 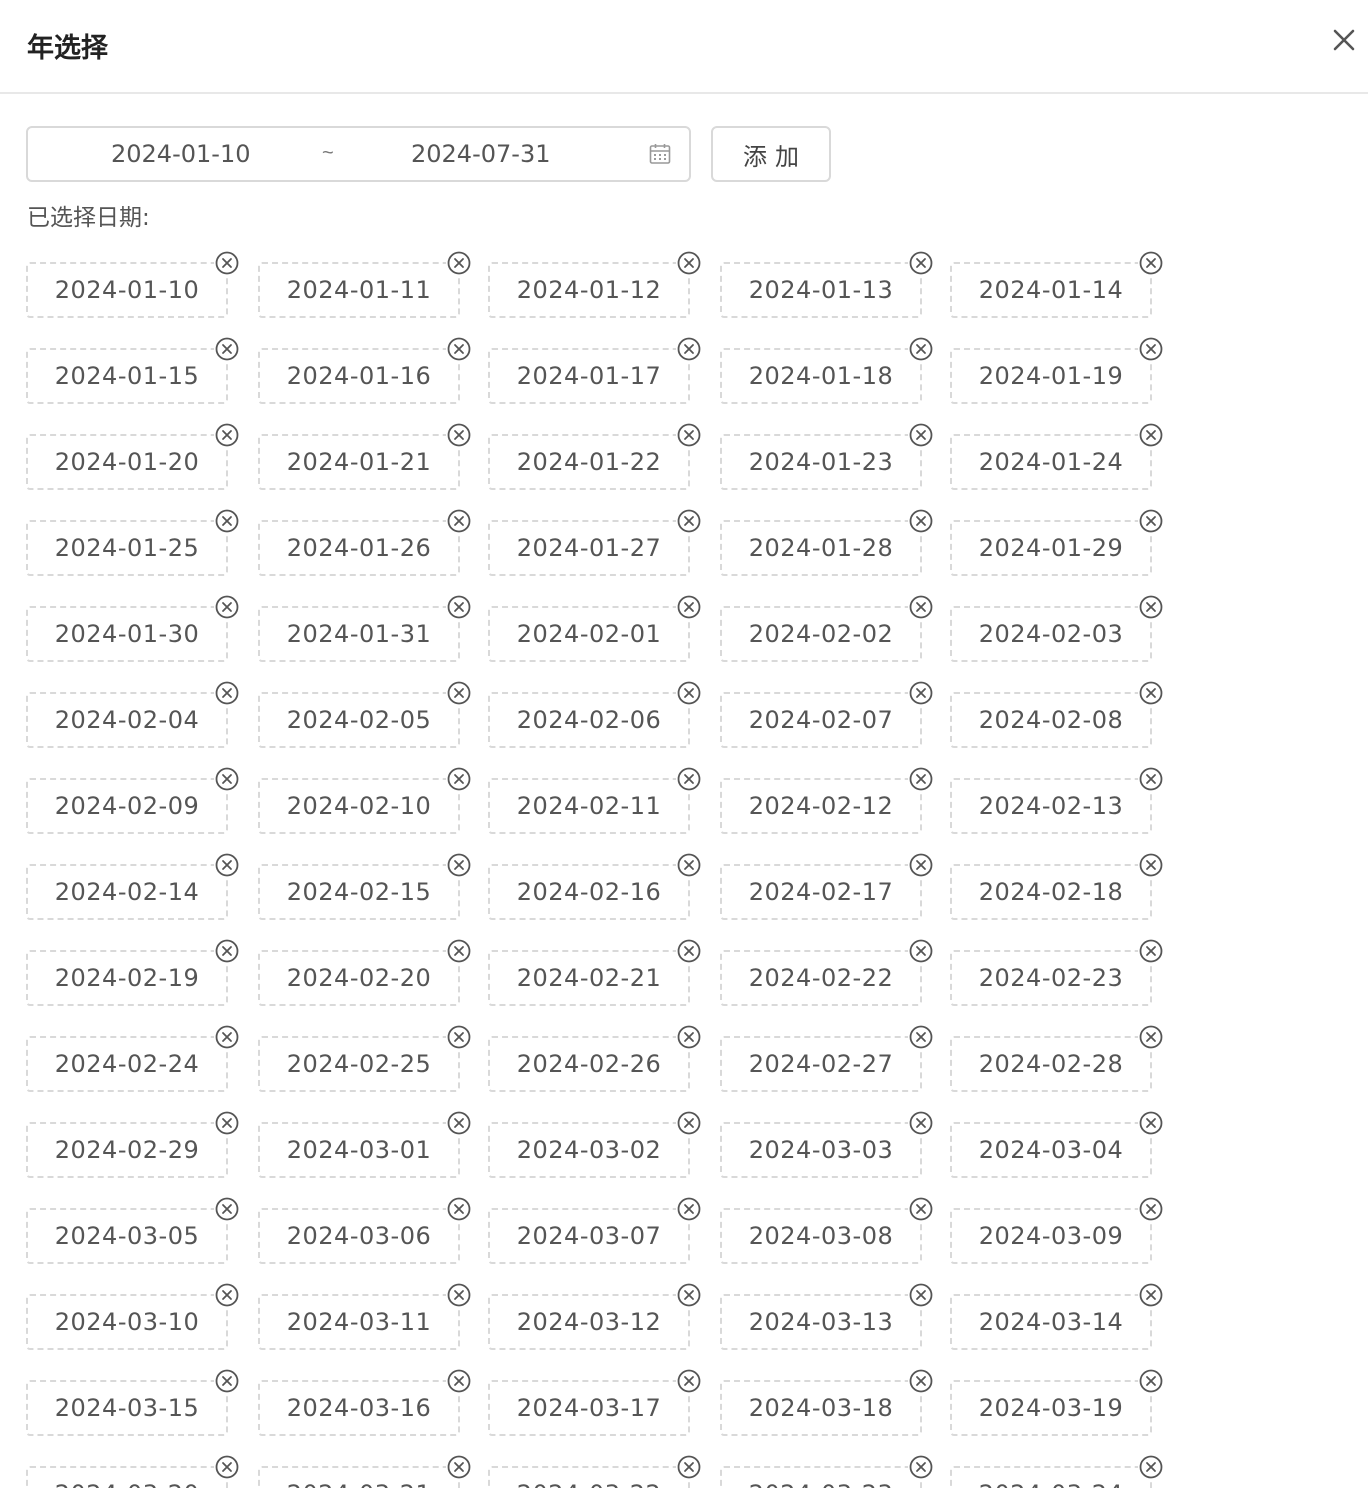 What do you see at coordinates (821, 1322) in the screenshot?
I see `date-tag-label: 2024-03-13` at bounding box center [821, 1322].